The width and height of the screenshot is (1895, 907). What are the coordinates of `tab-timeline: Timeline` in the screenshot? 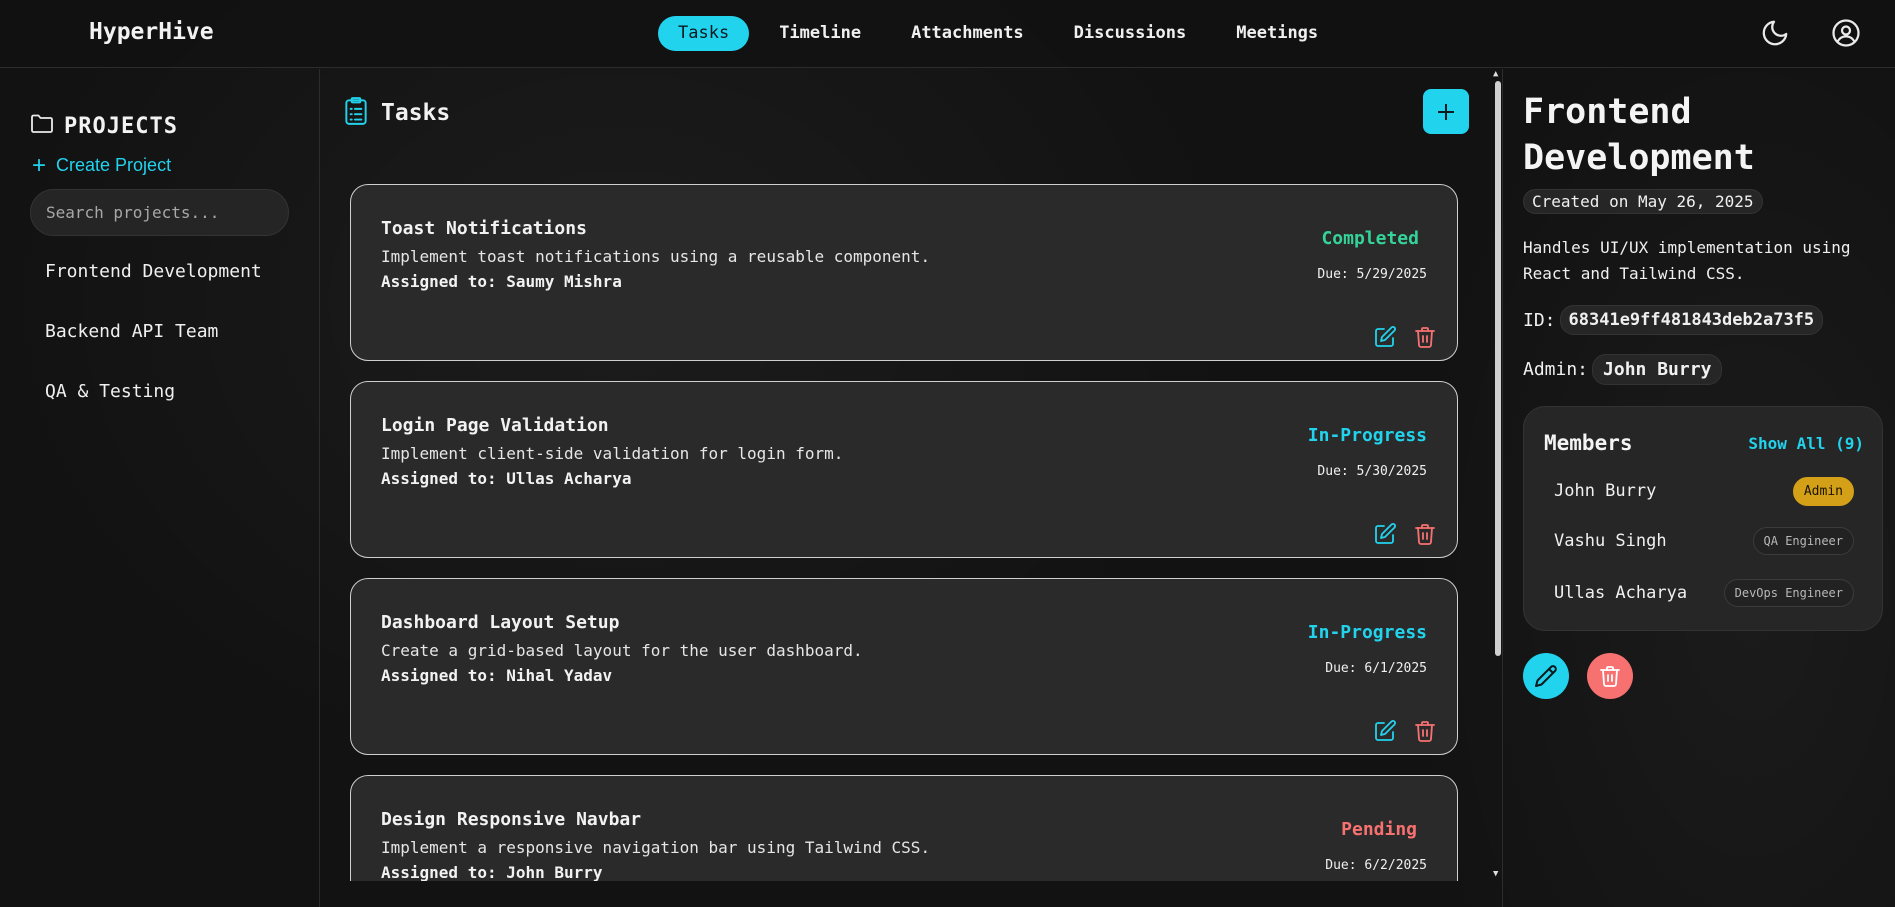 It's located at (820, 33).